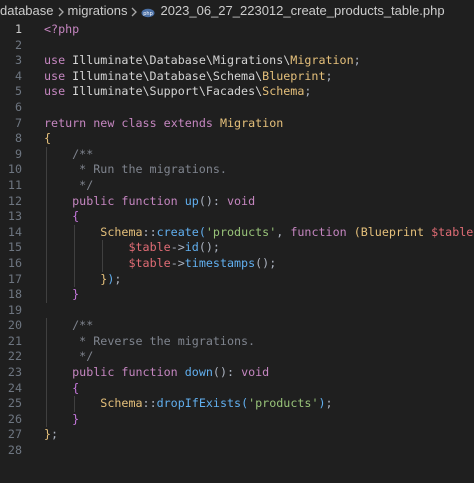 The height and width of the screenshot is (483, 474). I want to click on code-token: }, so click(76, 294).